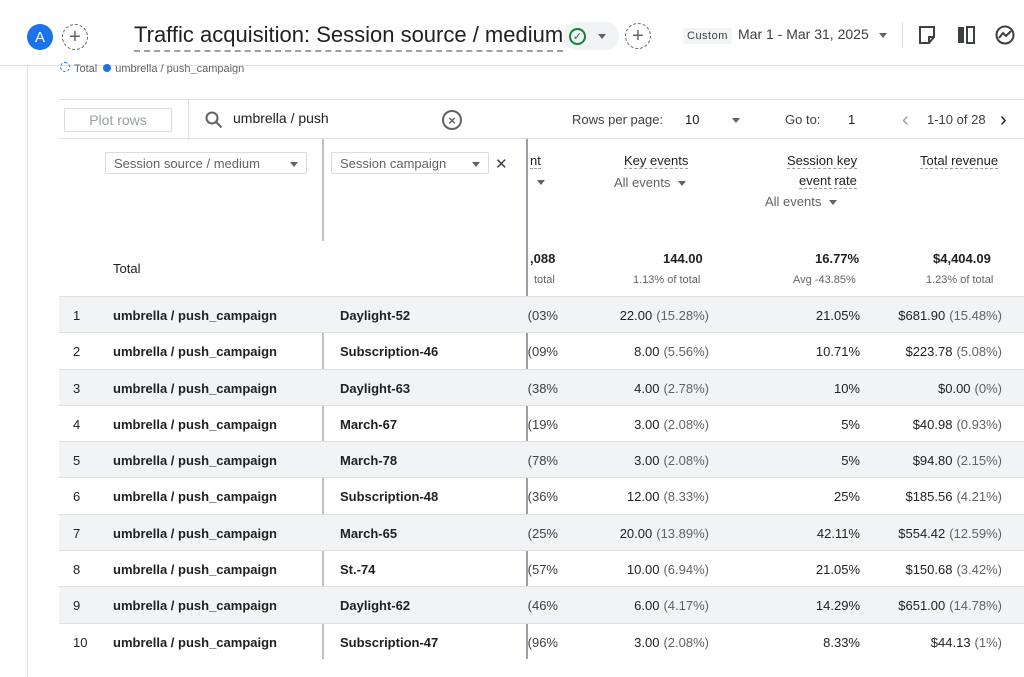  What do you see at coordinates (683, 258) in the screenshot?
I see `totals-key-events: 144.00` at bounding box center [683, 258].